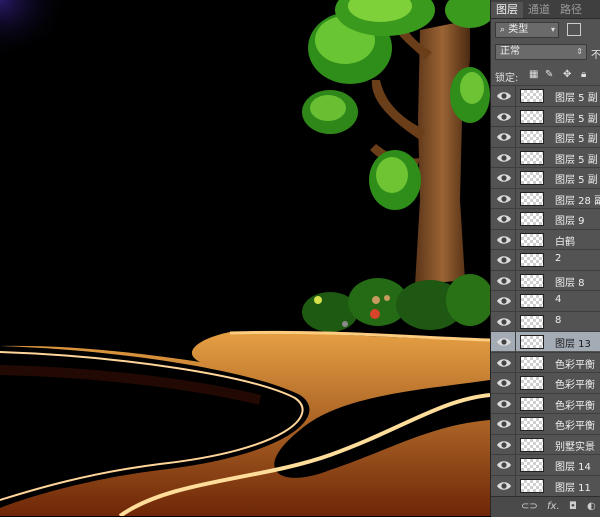  I want to click on layer-name: 图层 14, so click(573, 465).